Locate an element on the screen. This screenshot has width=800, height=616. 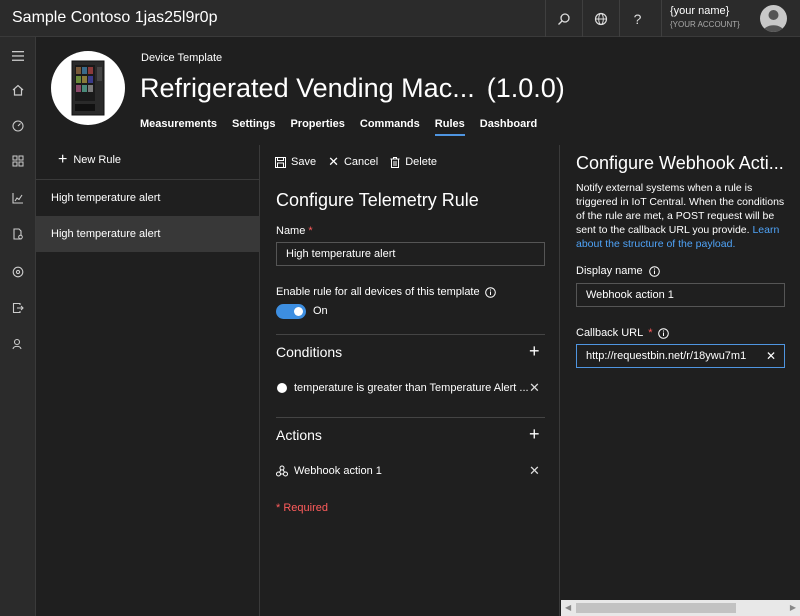
rule-list-item: High temperature alert is located at coordinates (148, 198).